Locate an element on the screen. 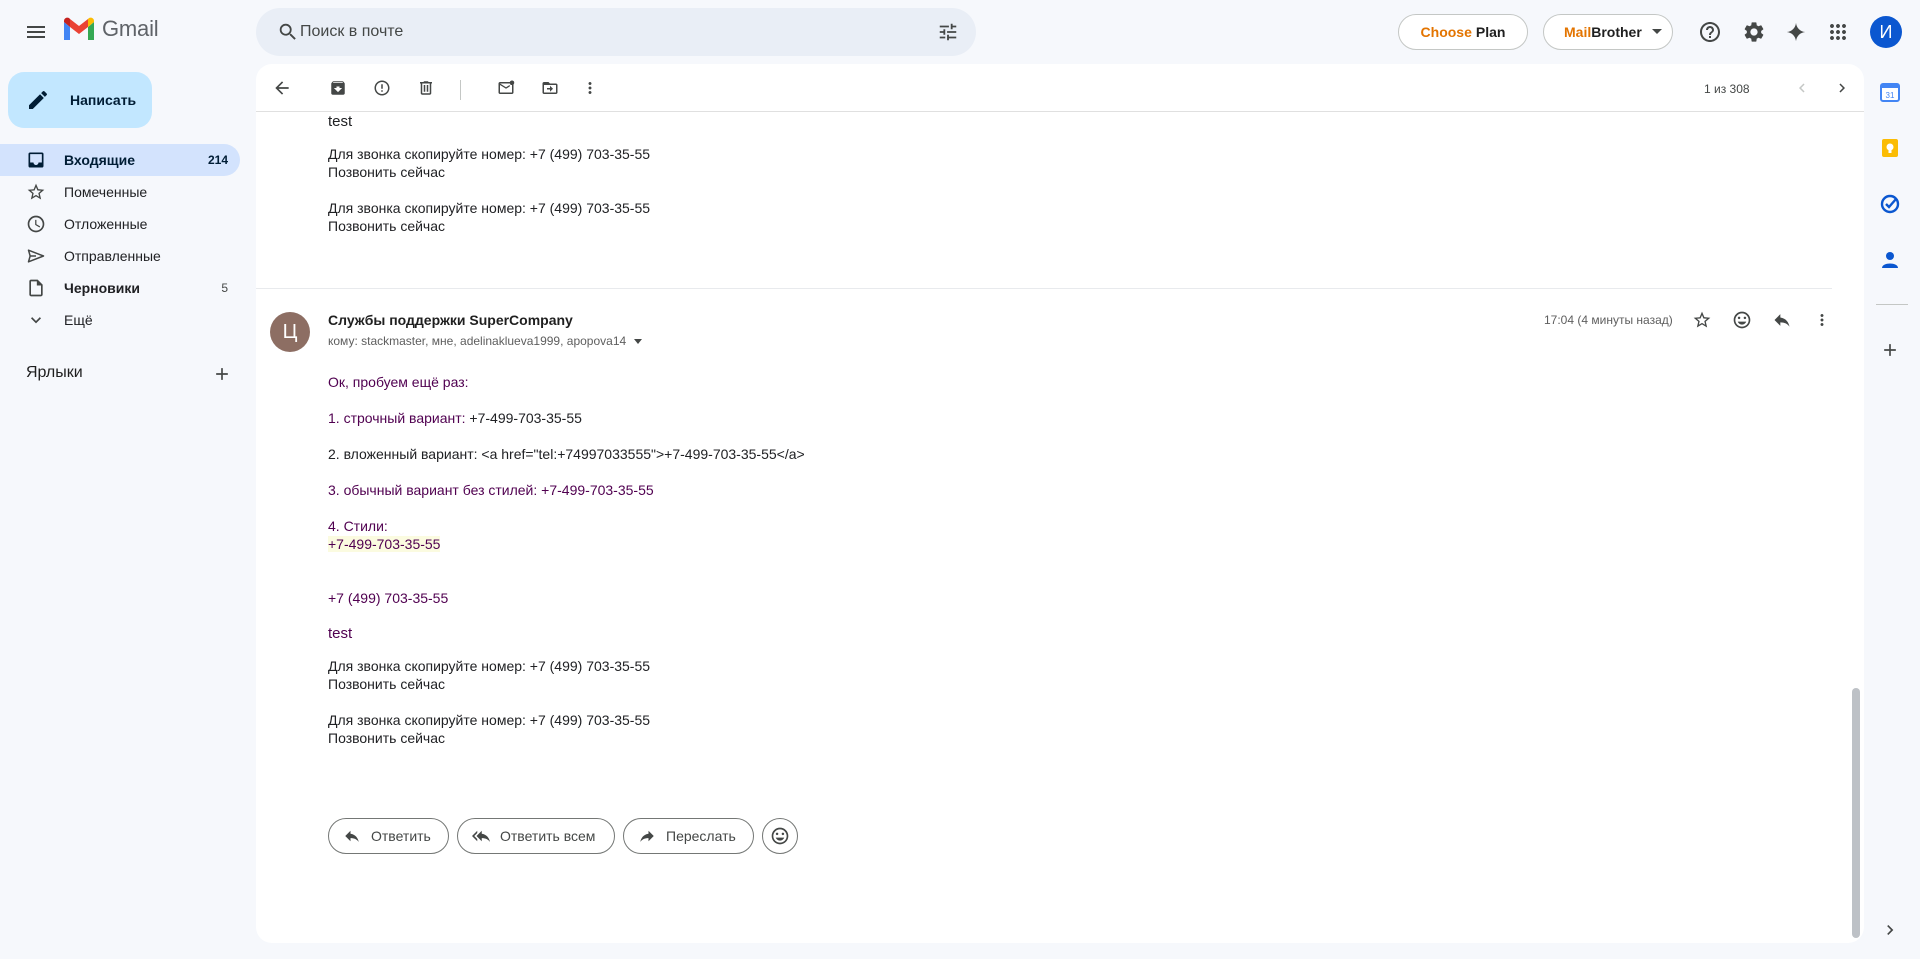 The width and height of the screenshot is (1920, 959). chevron-down-icon is located at coordinates (36, 320).